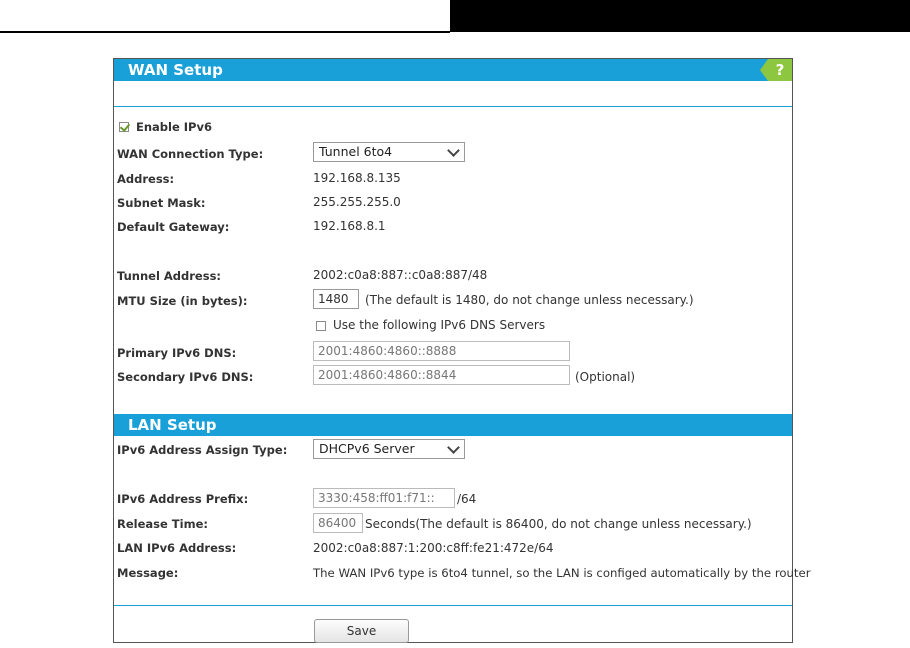 This screenshot has height=648, width=910. I want to click on wan-setup-title: WAN Setup, so click(175, 70).